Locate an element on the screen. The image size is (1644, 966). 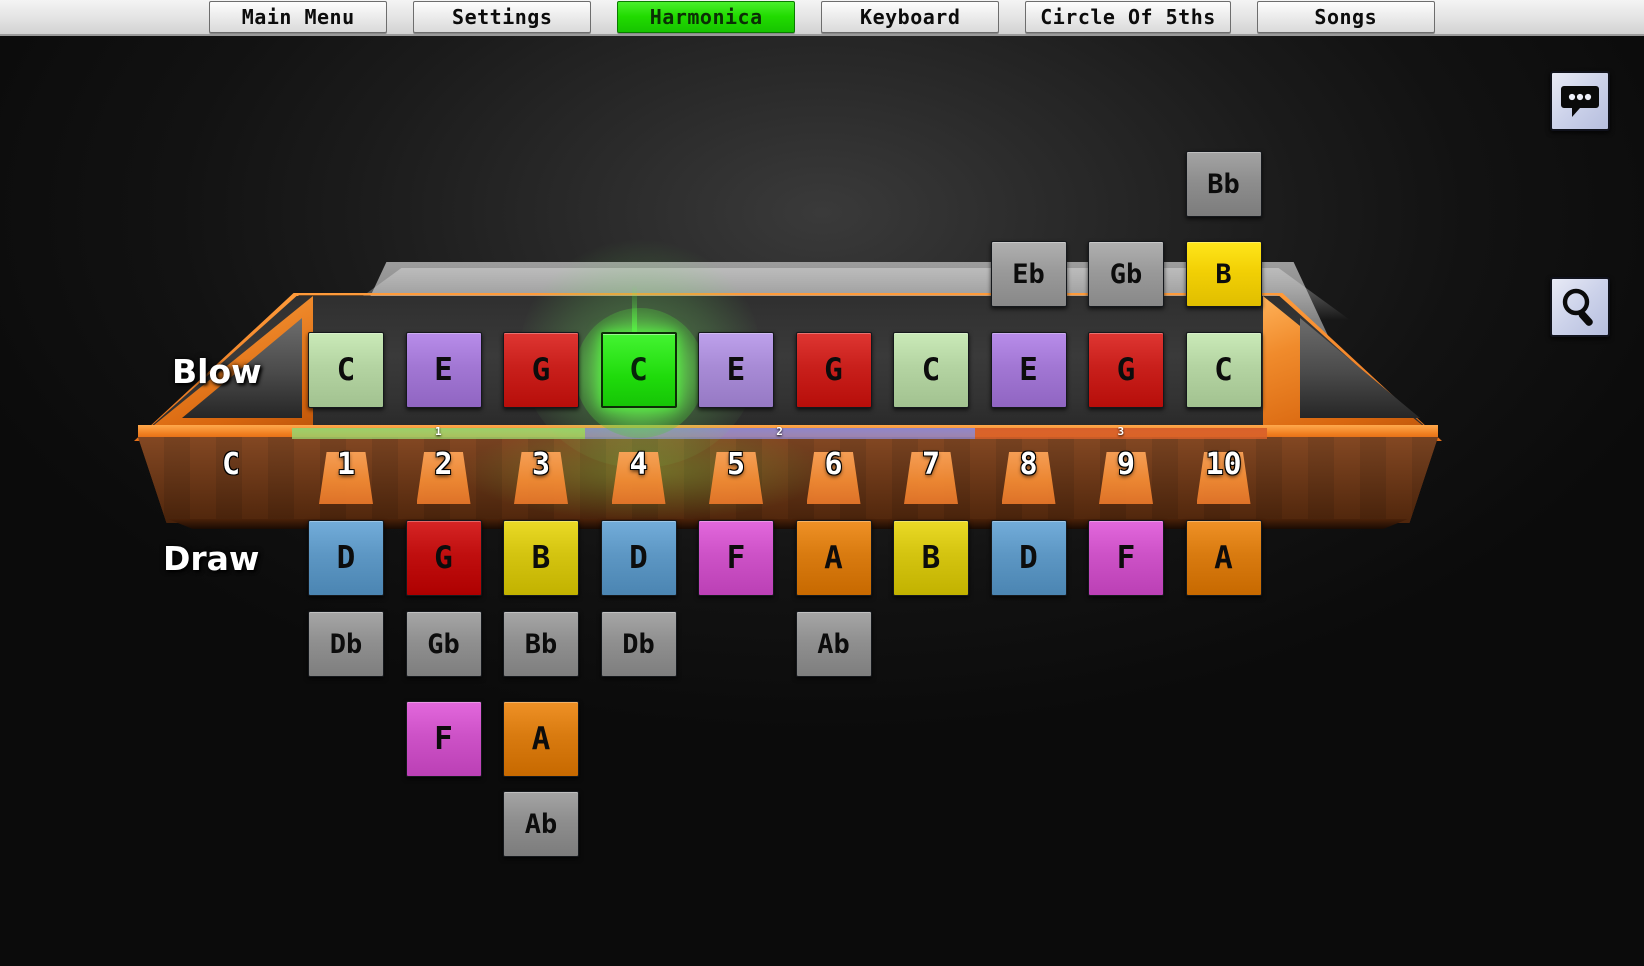
hole-number-9: 9 is located at coordinates (1126, 464).